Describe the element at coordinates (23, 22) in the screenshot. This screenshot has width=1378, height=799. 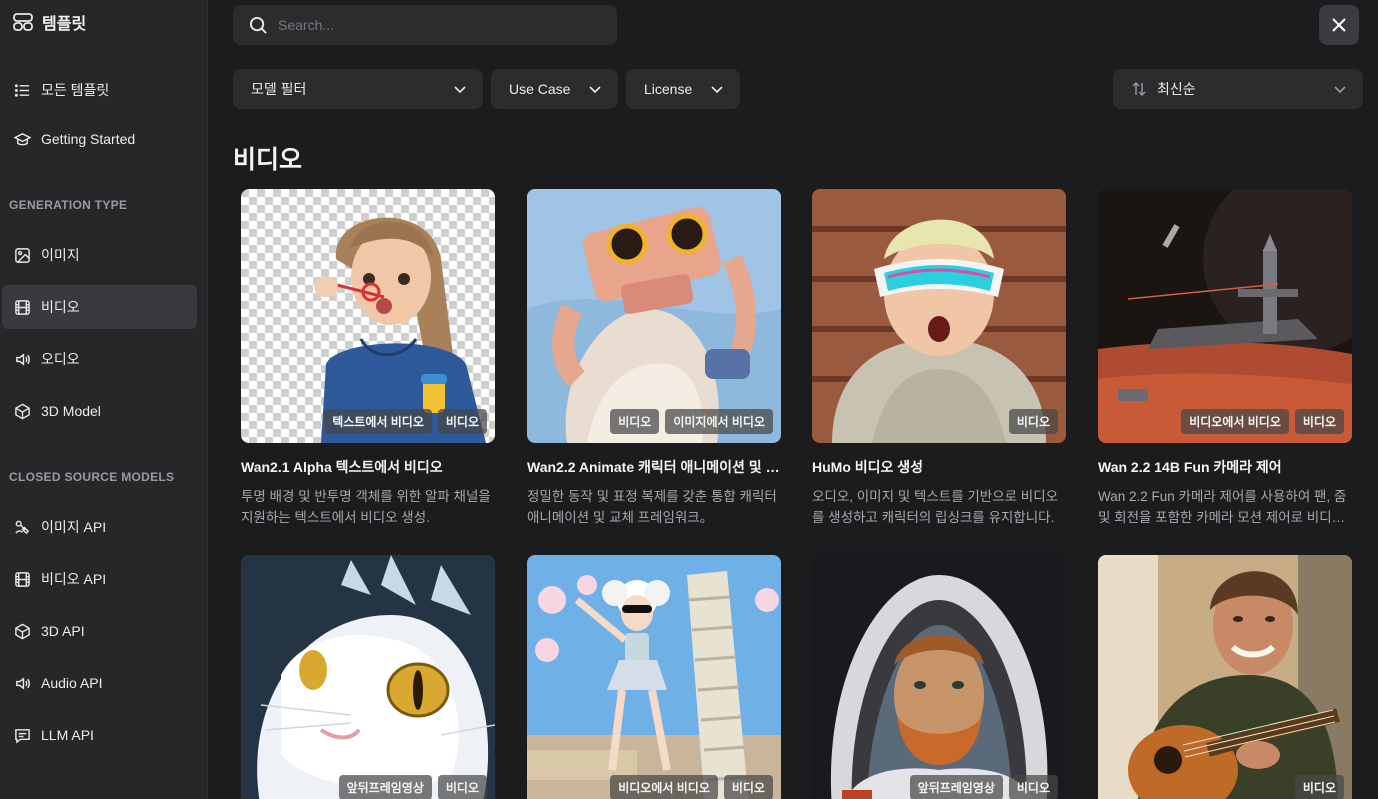
I see `template-logo-icon` at that location.